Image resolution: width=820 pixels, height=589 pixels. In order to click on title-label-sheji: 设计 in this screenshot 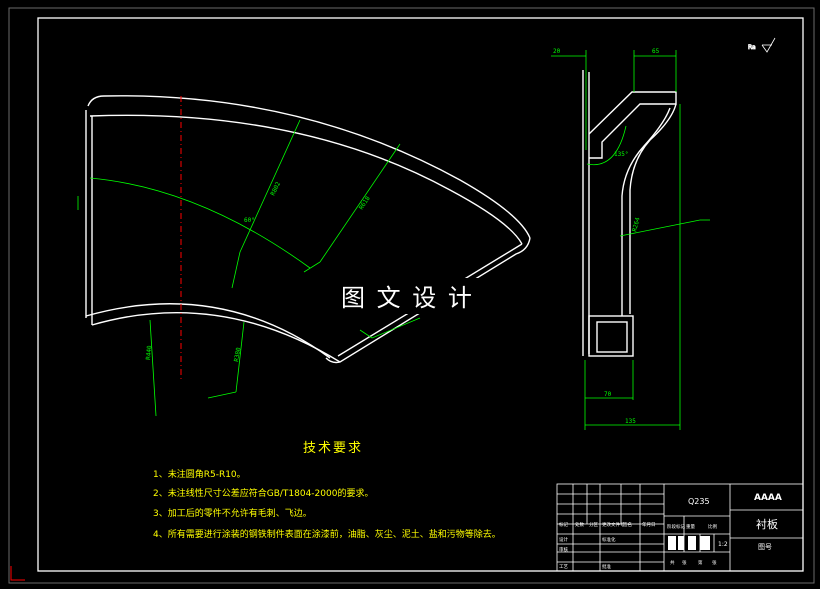, I will do `click(563, 539)`.